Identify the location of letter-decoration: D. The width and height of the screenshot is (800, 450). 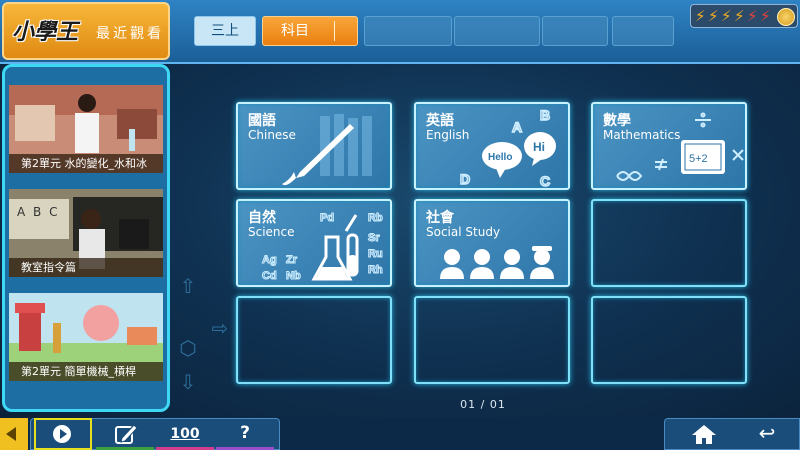
(465, 179).